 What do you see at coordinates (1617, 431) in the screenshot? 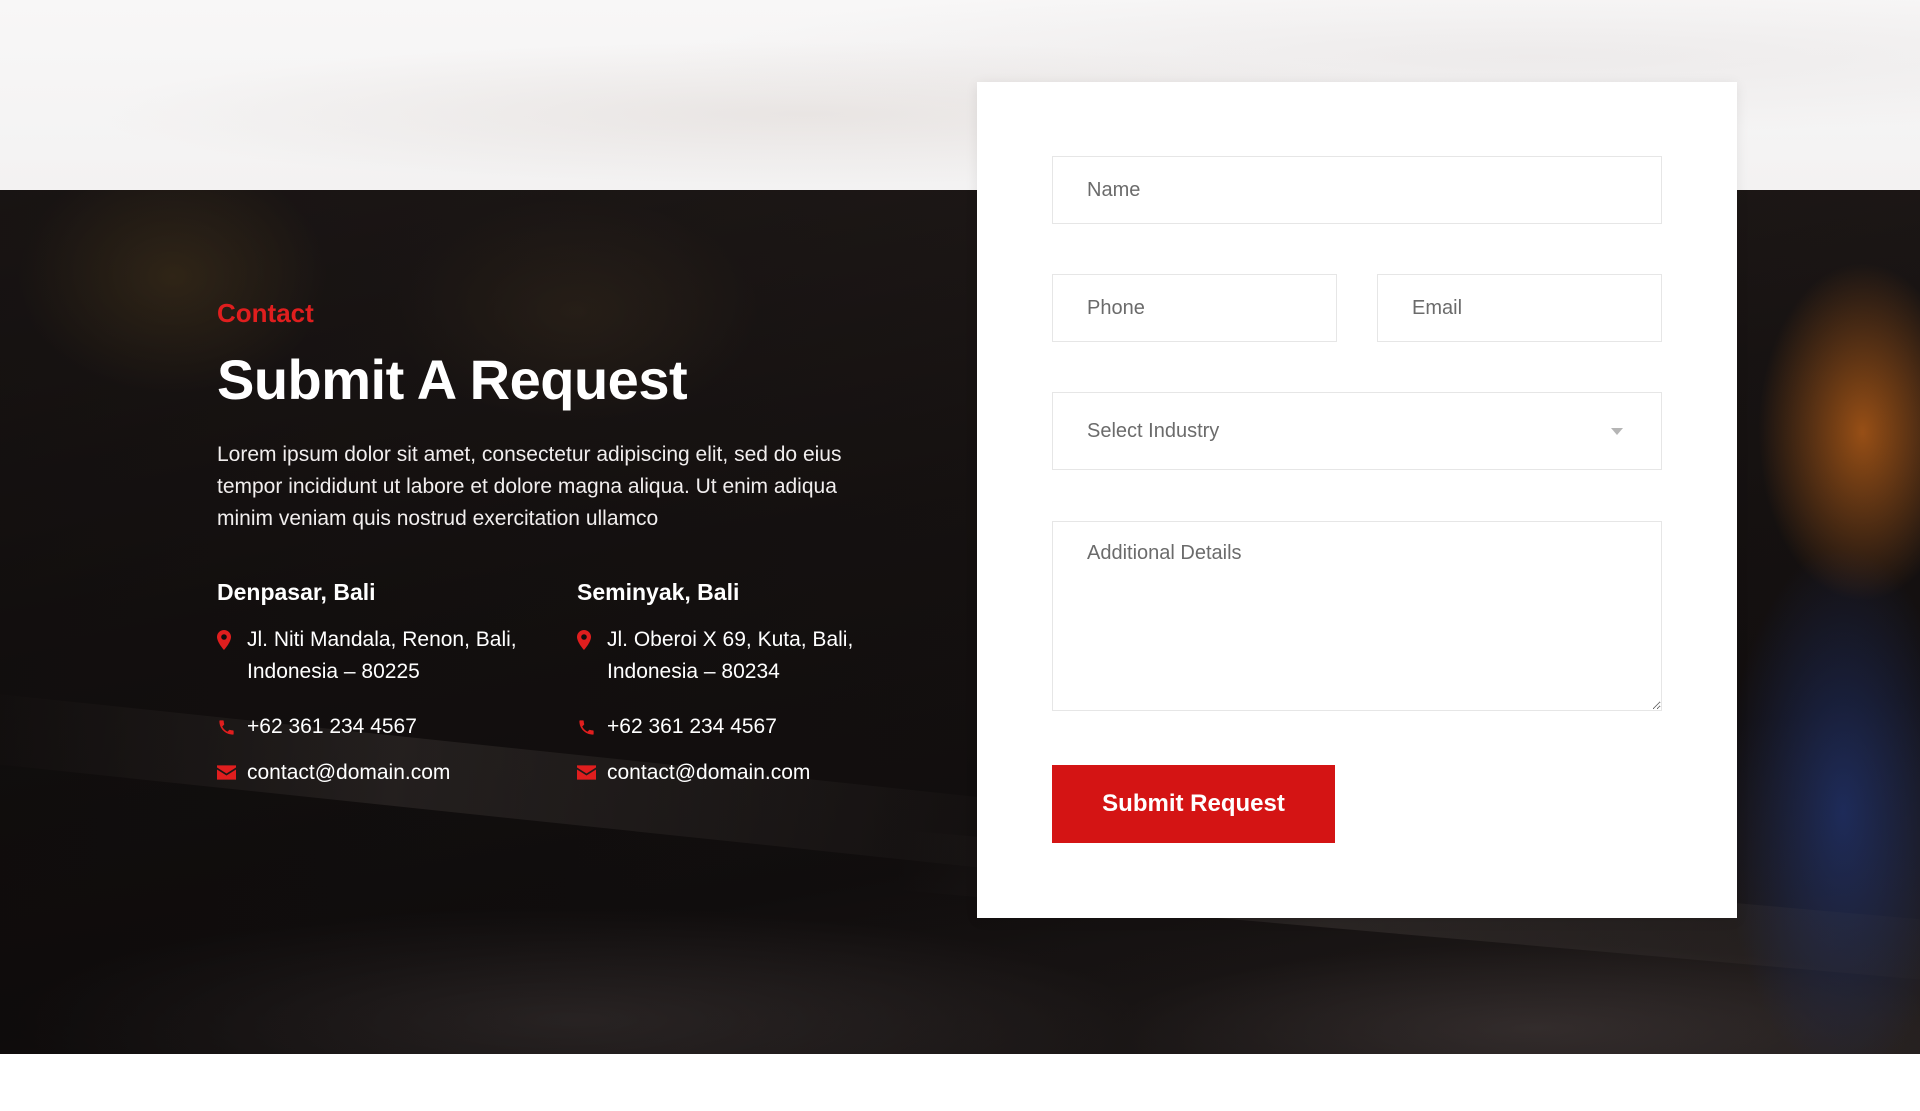
I see `chevron-down-icon` at bounding box center [1617, 431].